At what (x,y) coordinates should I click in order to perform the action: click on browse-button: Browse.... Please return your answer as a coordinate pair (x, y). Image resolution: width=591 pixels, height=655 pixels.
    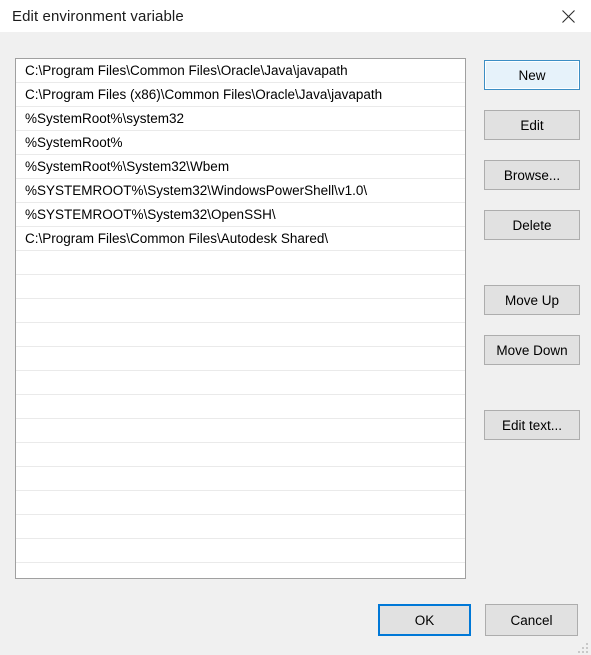
    Looking at the image, I should click on (532, 175).